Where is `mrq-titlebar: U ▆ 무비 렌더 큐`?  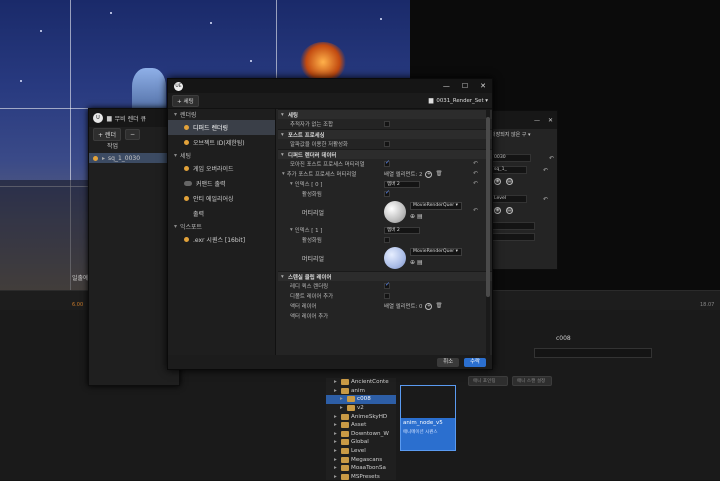 mrq-titlebar: U ▆ 무비 렌더 큐 is located at coordinates (134, 118).